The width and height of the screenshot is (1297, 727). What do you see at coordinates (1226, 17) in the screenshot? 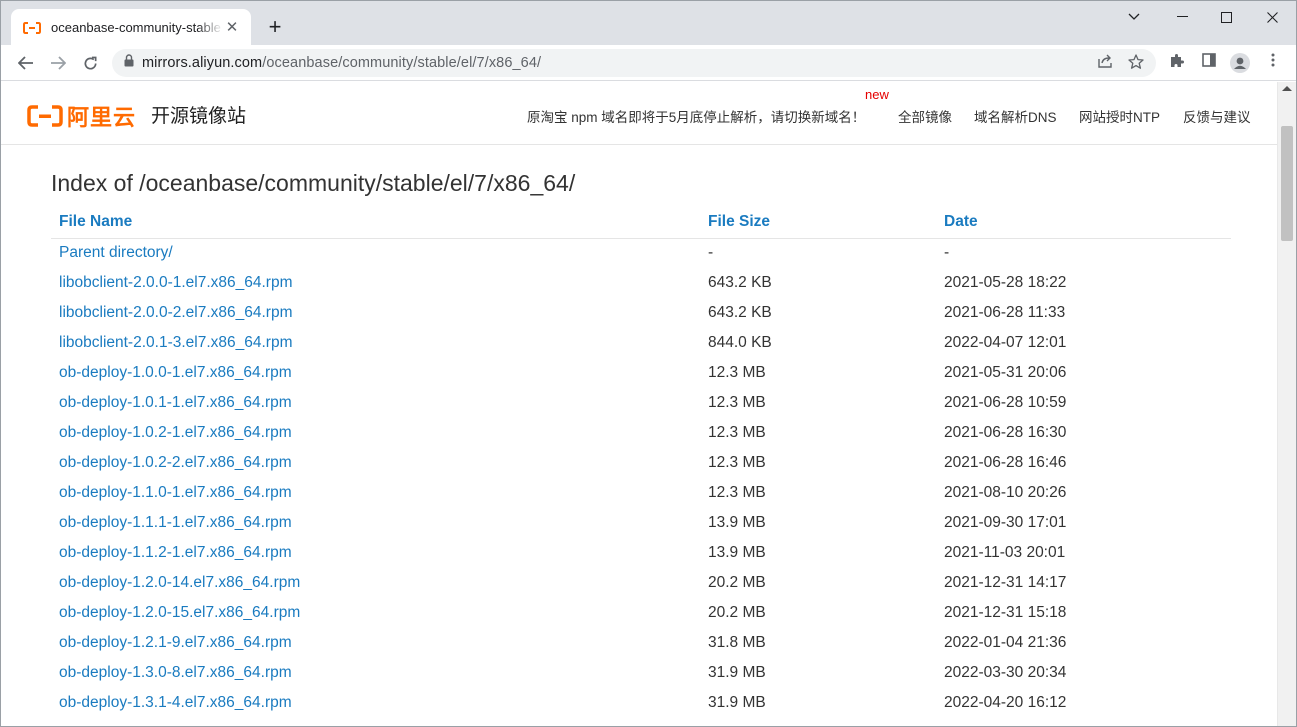
I see `maximize-icon` at bounding box center [1226, 17].